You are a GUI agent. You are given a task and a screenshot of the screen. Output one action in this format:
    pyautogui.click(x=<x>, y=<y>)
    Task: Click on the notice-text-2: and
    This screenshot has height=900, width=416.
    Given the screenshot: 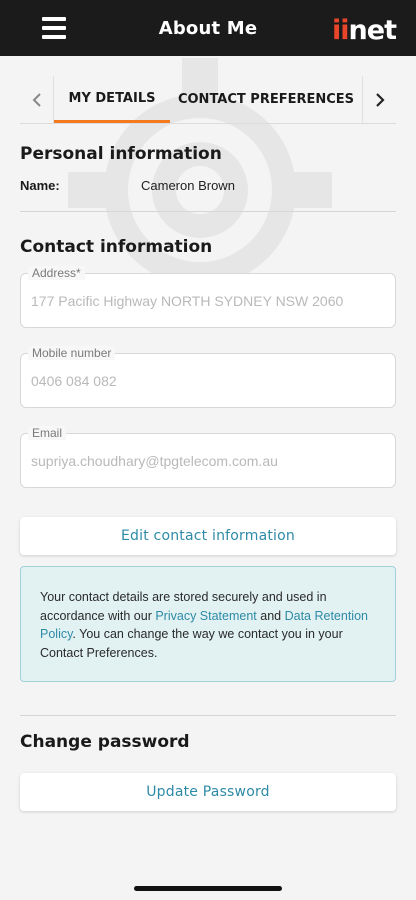 What is the action you would take?
    pyautogui.click(x=270, y=615)
    